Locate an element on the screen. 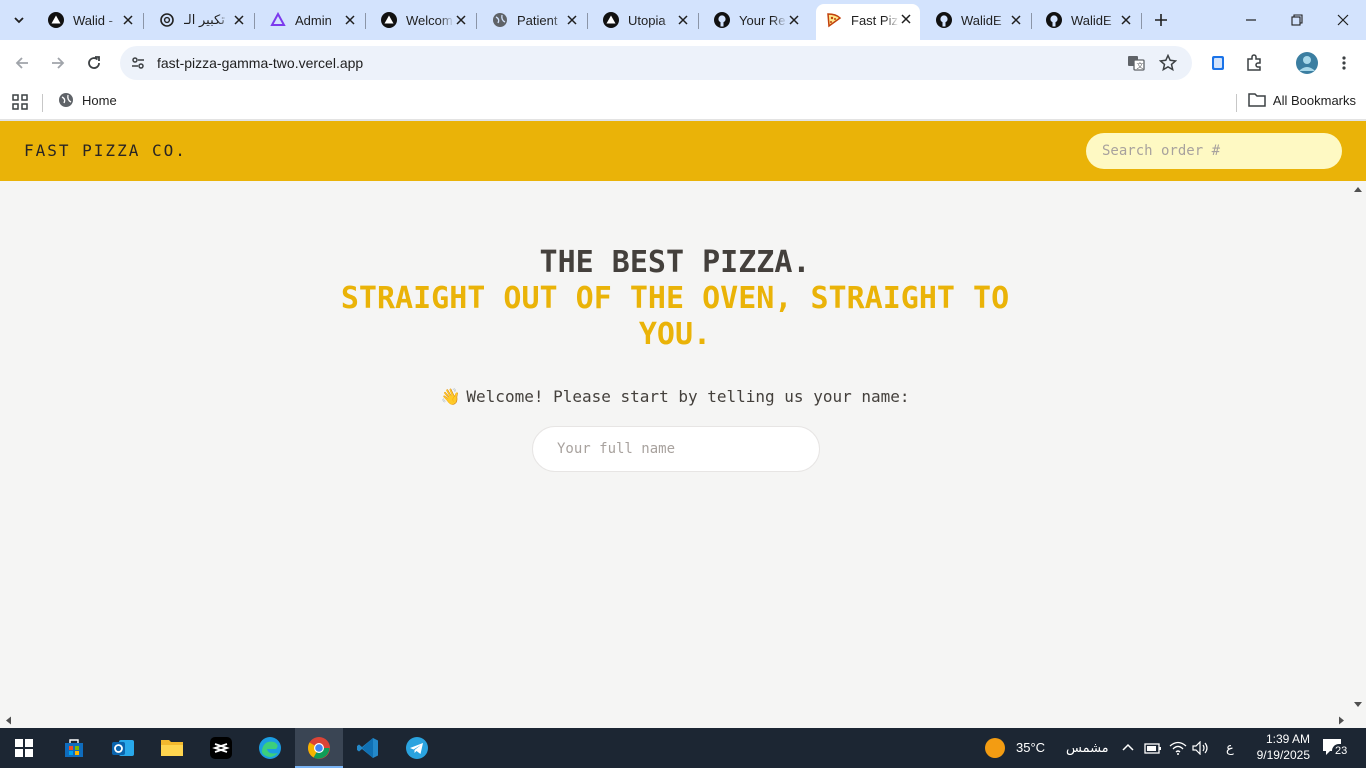  wifi-icon is located at coordinates (1178, 748).